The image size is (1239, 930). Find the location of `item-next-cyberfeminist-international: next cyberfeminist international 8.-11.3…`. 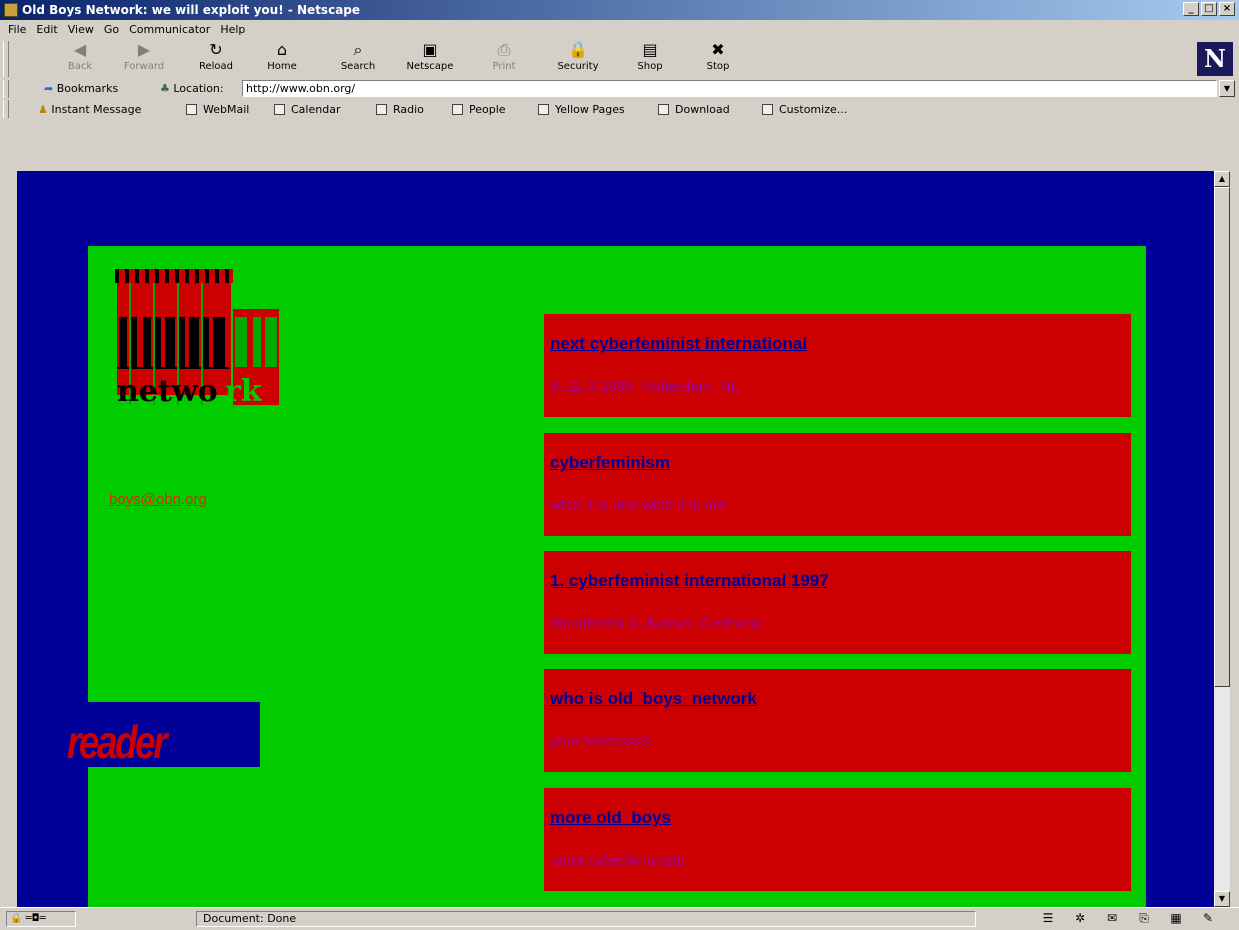

item-next-cyberfeminist-international: next cyberfeminist international 8.-11.3… is located at coordinates (837, 365).